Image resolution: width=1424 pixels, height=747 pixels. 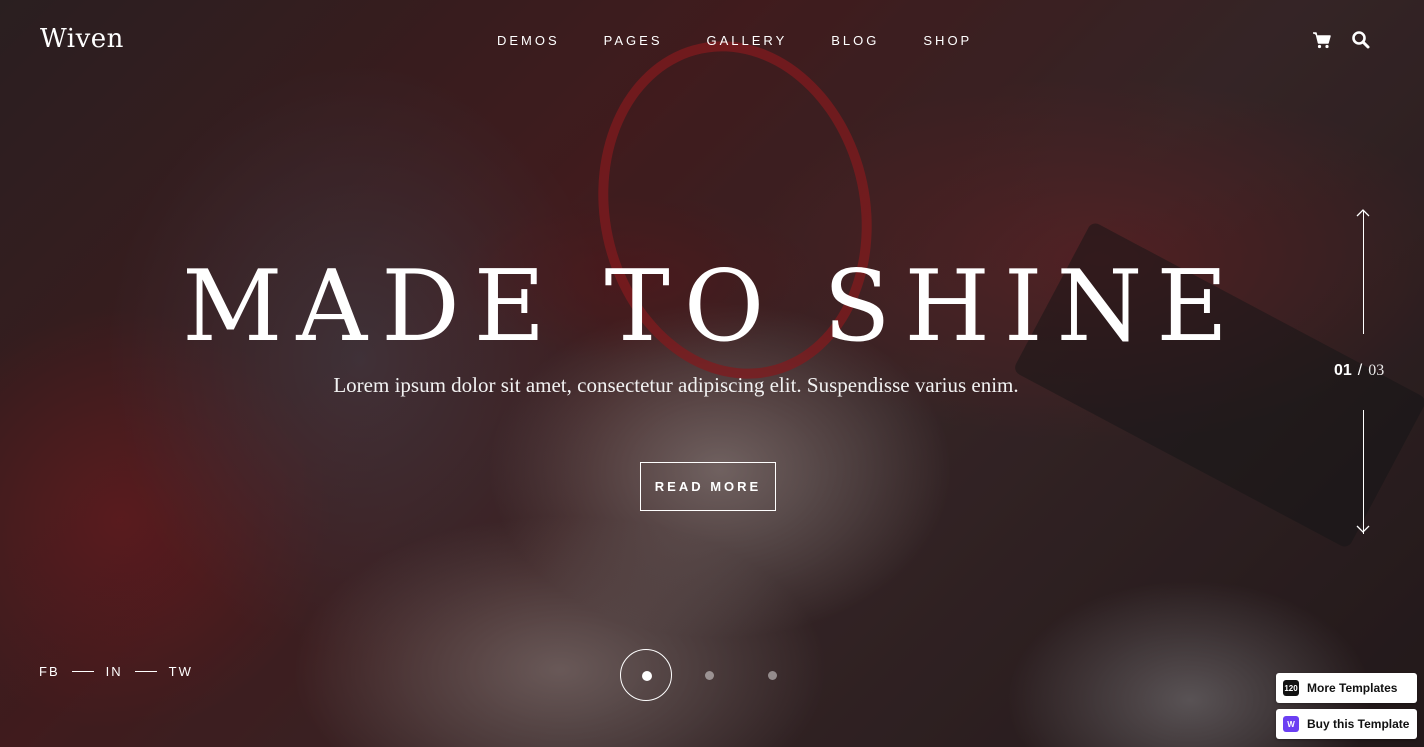 What do you see at coordinates (1322, 40) in the screenshot?
I see `cart-icon` at bounding box center [1322, 40].